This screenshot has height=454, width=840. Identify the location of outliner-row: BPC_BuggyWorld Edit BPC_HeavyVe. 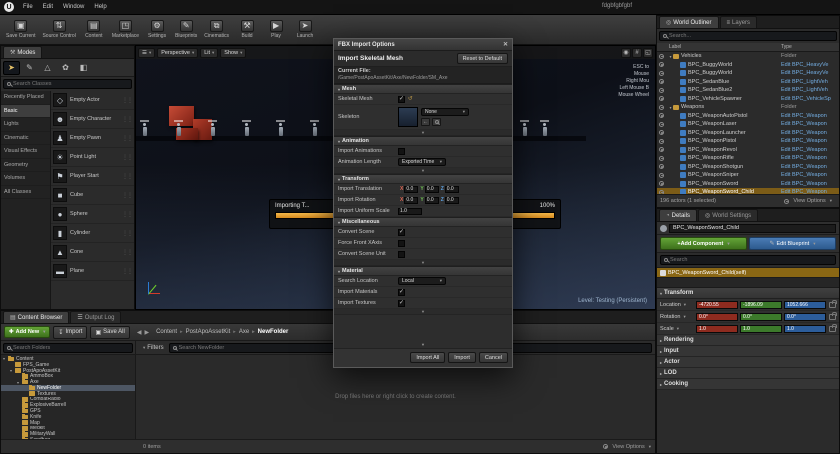
(748, 73).